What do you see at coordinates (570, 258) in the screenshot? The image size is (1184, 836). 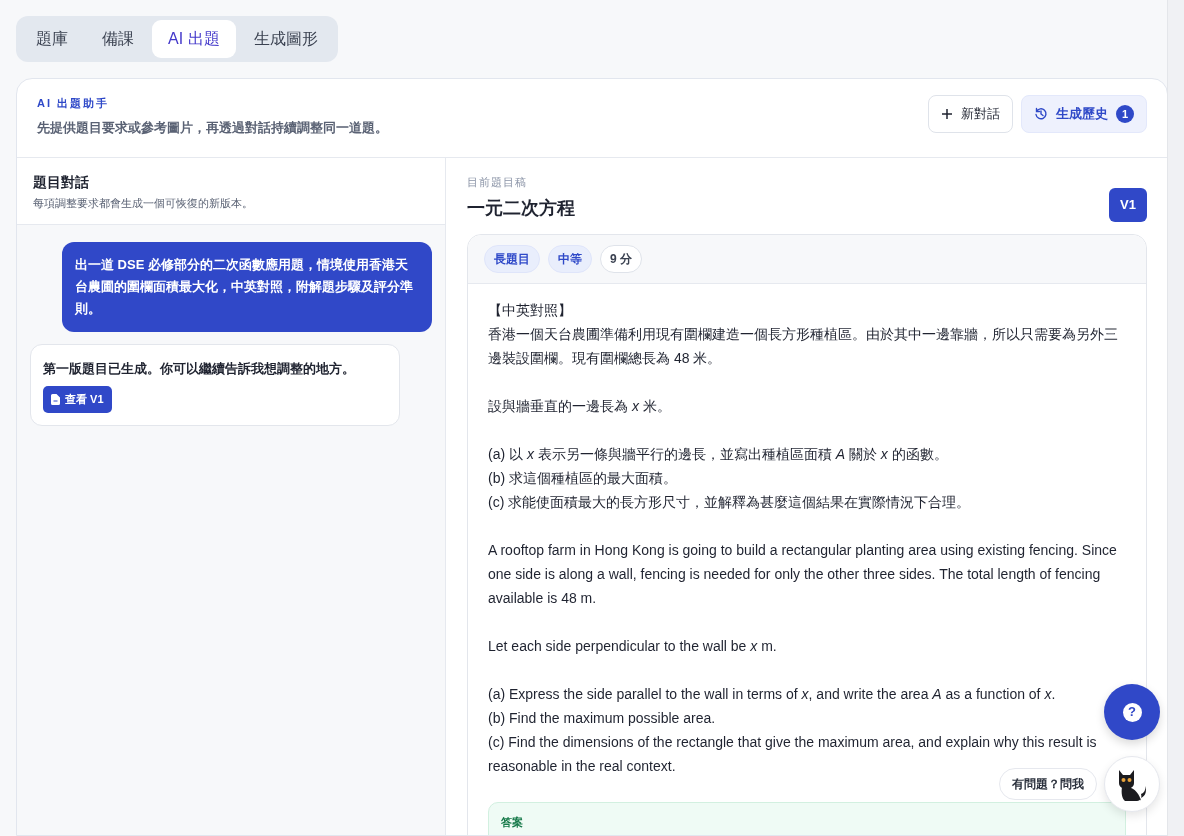 I see `tag: 中等` at bounding box center [570, 258].